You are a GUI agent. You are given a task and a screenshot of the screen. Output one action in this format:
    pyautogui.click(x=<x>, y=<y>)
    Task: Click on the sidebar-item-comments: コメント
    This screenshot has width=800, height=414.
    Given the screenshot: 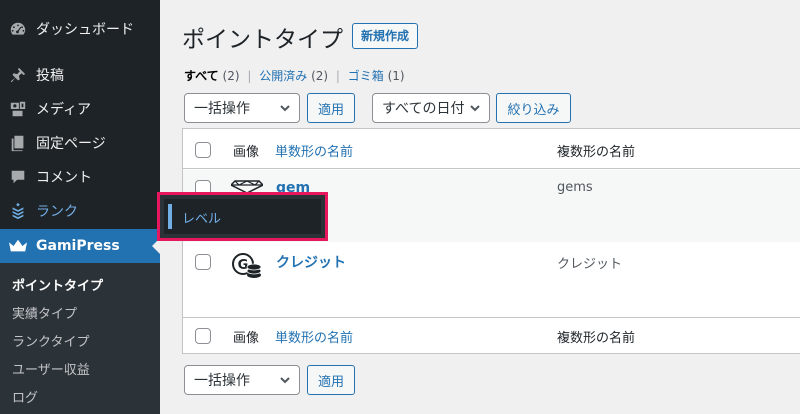 What is the action you would take?
    pyautogui.click(x=80, y=177)
    